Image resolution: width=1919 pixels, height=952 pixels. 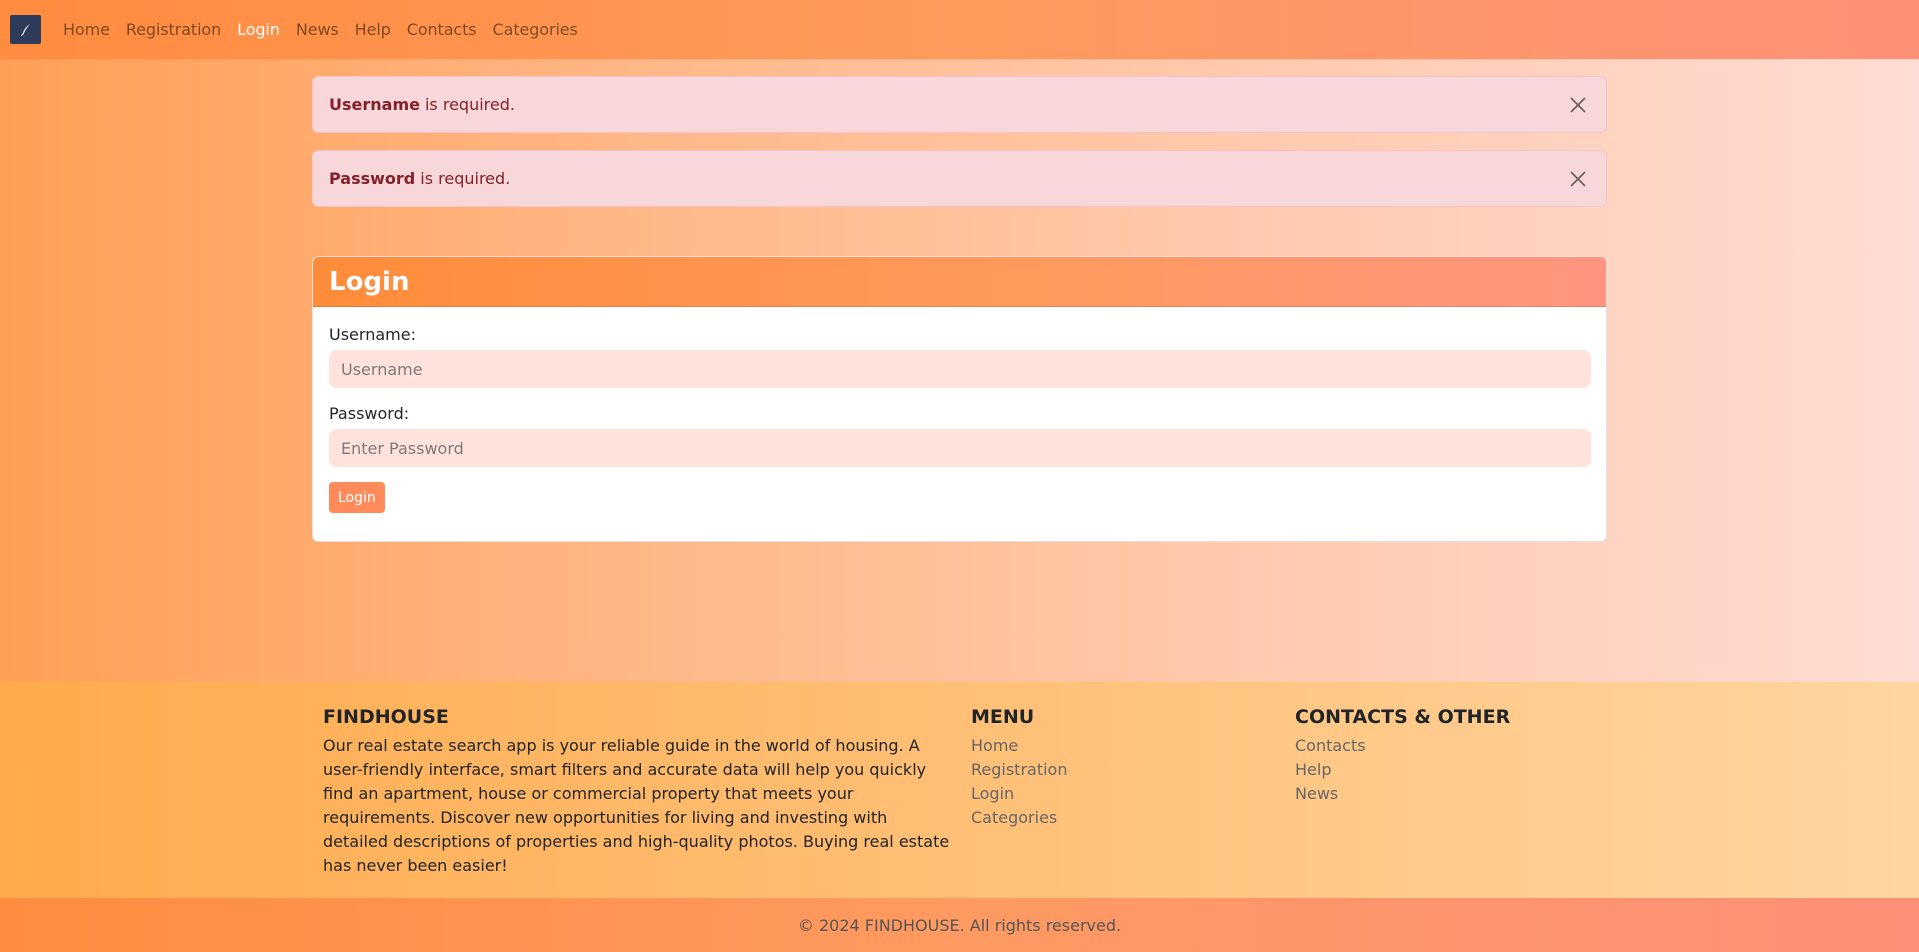 I want to click on footer-contacts: CONTACTS & OTHER Contacts Help News, so click(x=1402, y=756).